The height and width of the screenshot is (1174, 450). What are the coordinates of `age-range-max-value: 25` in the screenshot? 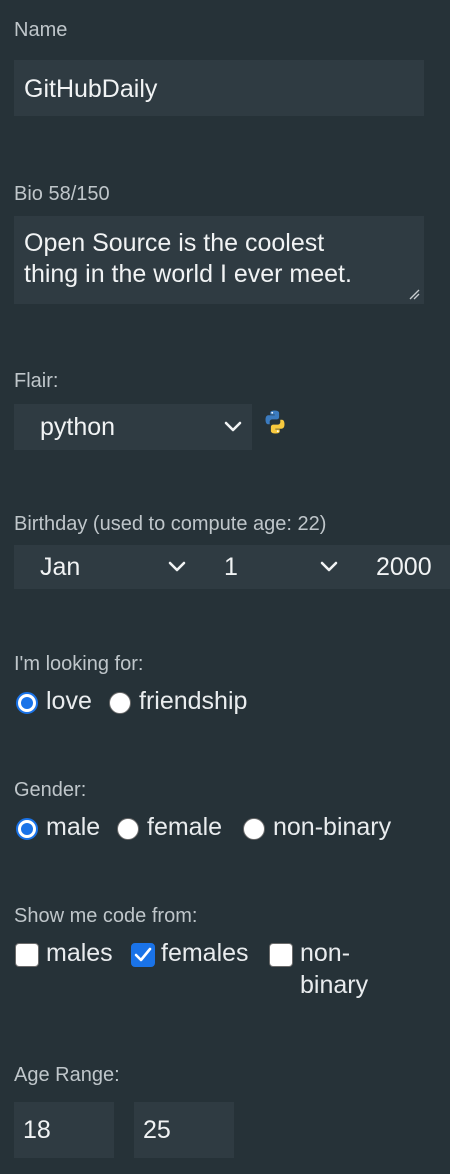 It's located at (157, 1130).